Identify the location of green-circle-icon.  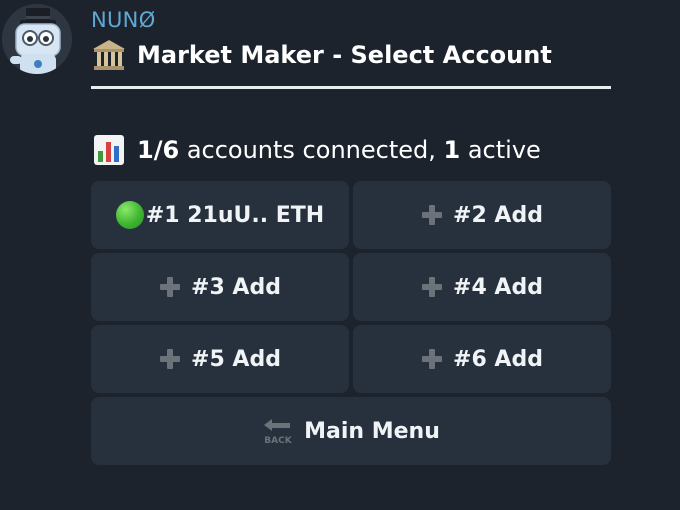
(129, 215).